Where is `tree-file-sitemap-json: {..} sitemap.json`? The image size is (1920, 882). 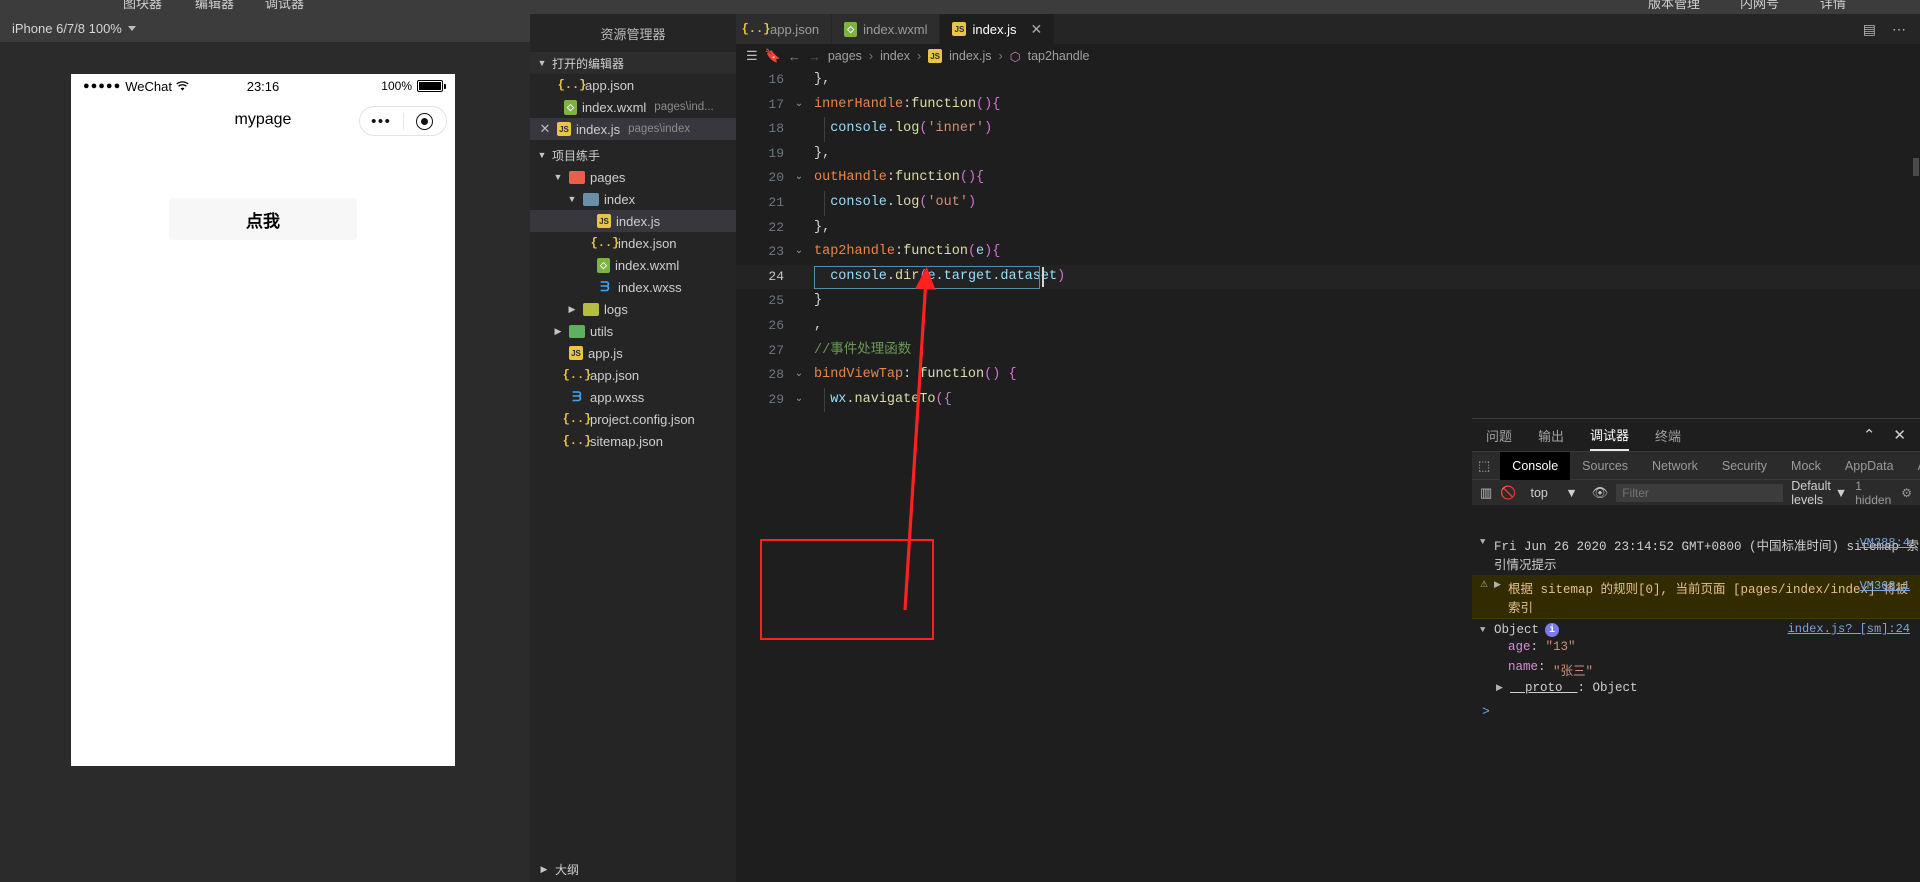
tree-file-sitemap-json: {..} sitemap.json is located at coordinates (633, 441).